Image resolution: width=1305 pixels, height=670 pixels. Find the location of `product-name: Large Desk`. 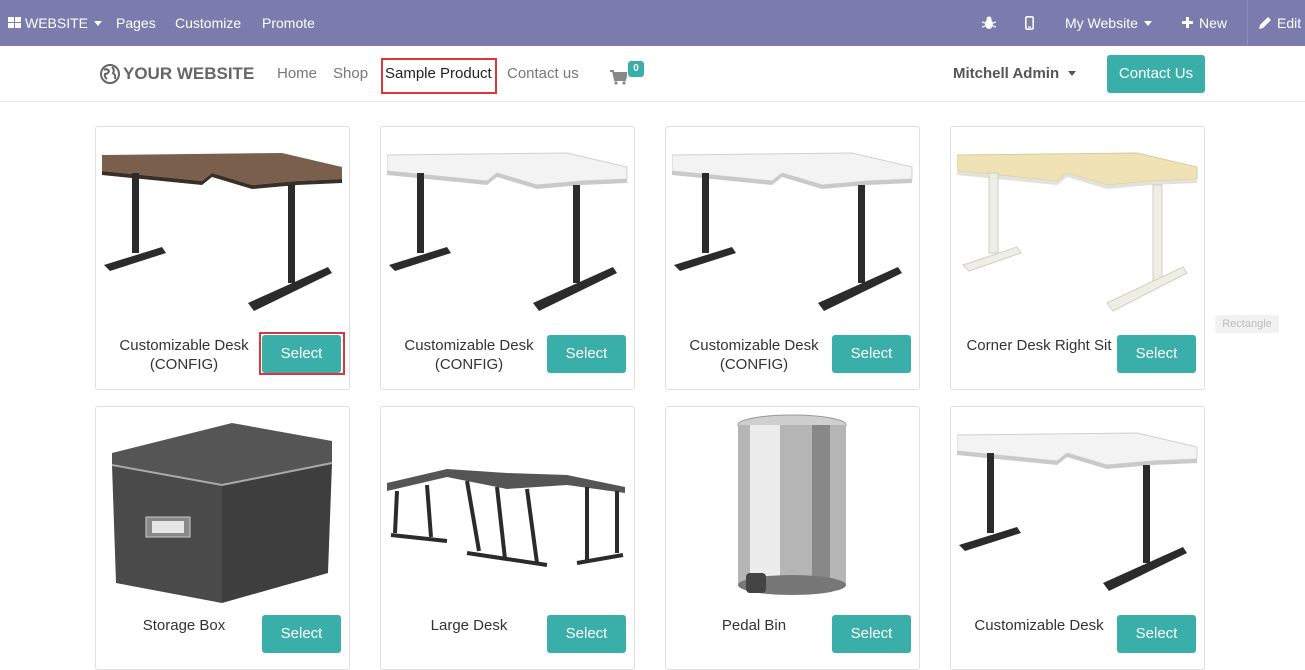

product-name: Large Desk is located at coordinates (469, 625).